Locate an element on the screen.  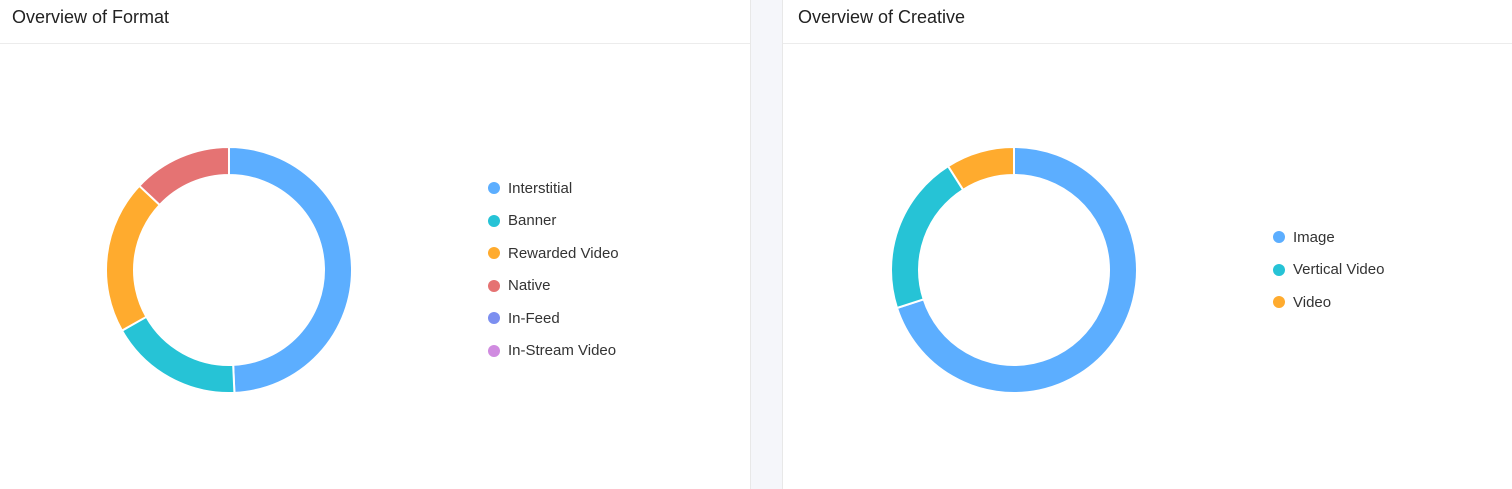
legend-item-rewarded-video: Rewarded Video is located at coordinates (553, 253).